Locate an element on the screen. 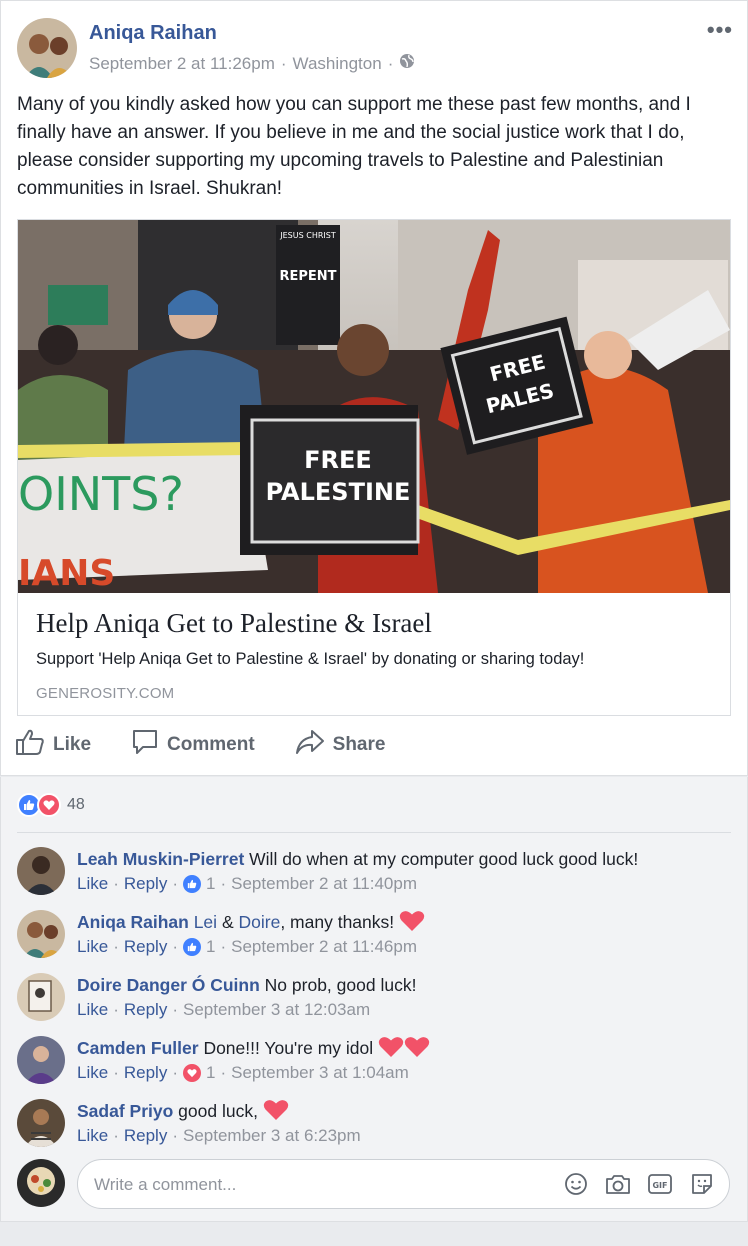 Image resolution: width=748 pixels, height=1246 pixels. share-arrow-icon is located at coordinates (310, 745).